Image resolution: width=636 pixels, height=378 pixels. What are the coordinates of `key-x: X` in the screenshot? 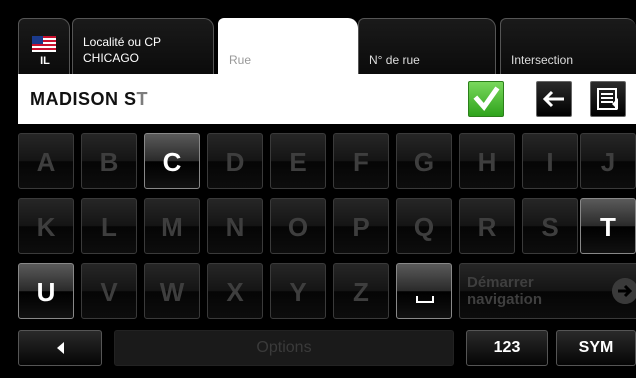 It's located at (235, 291).